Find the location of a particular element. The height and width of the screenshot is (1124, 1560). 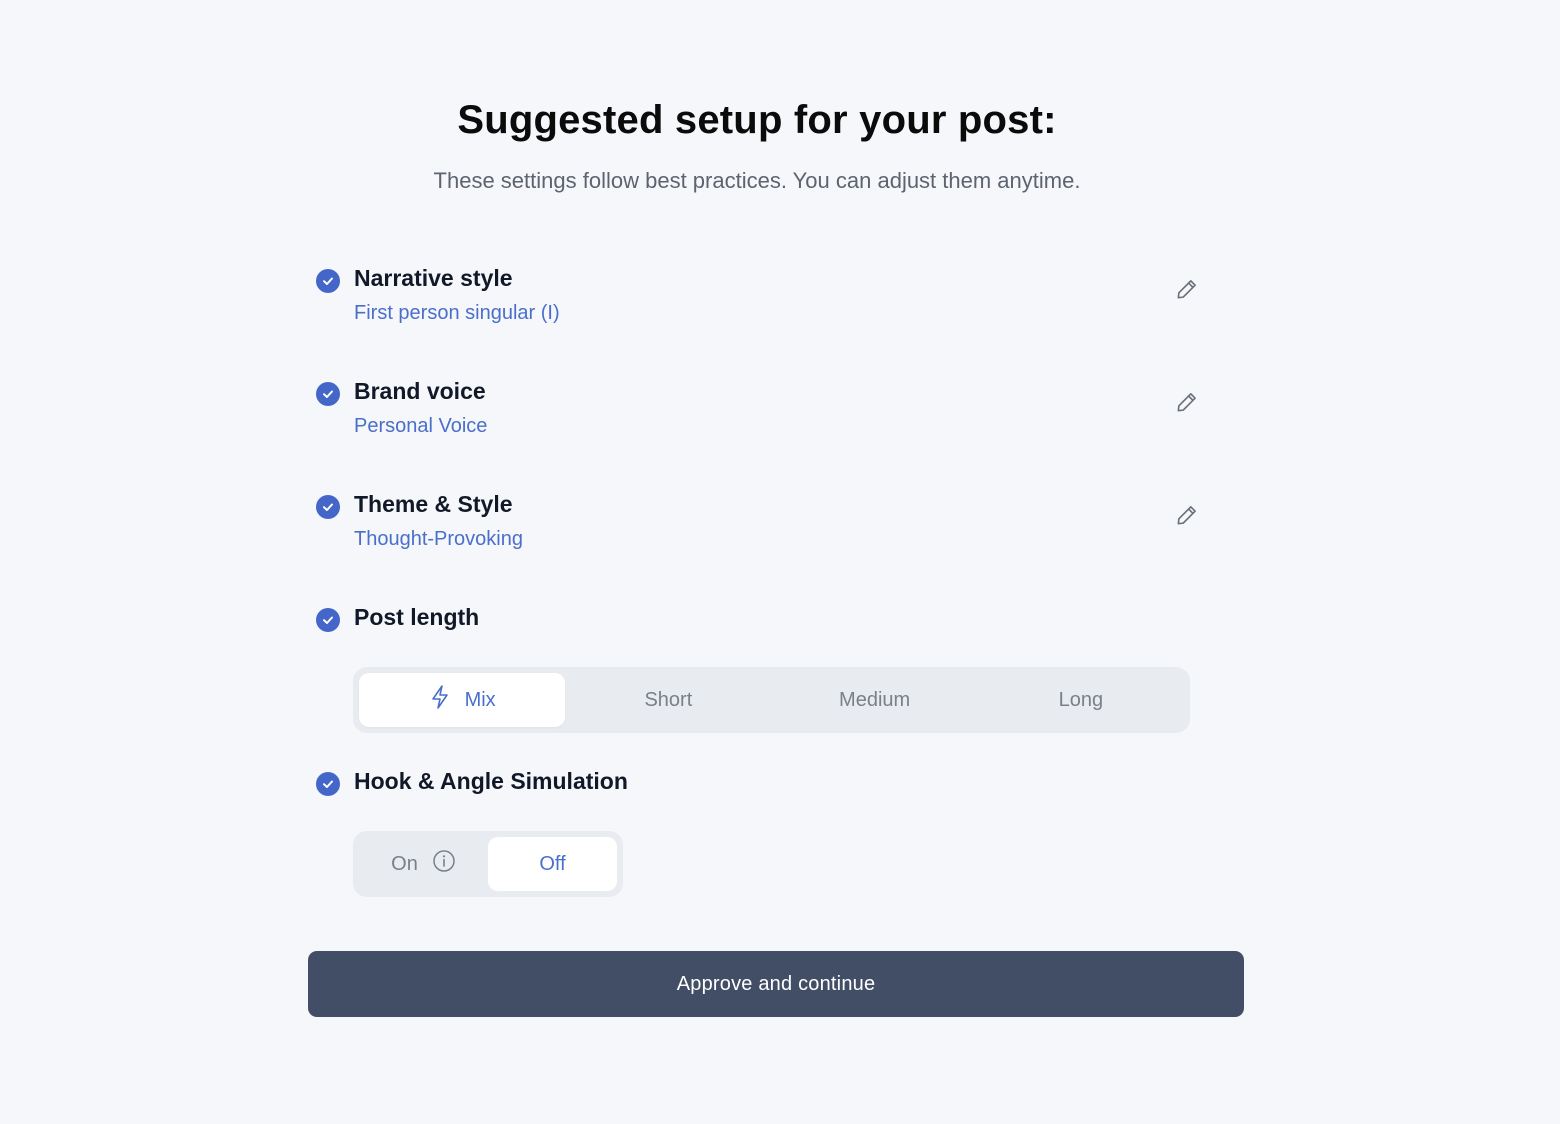

setting-value: Personal Voice is located at coordinates (421, 426).